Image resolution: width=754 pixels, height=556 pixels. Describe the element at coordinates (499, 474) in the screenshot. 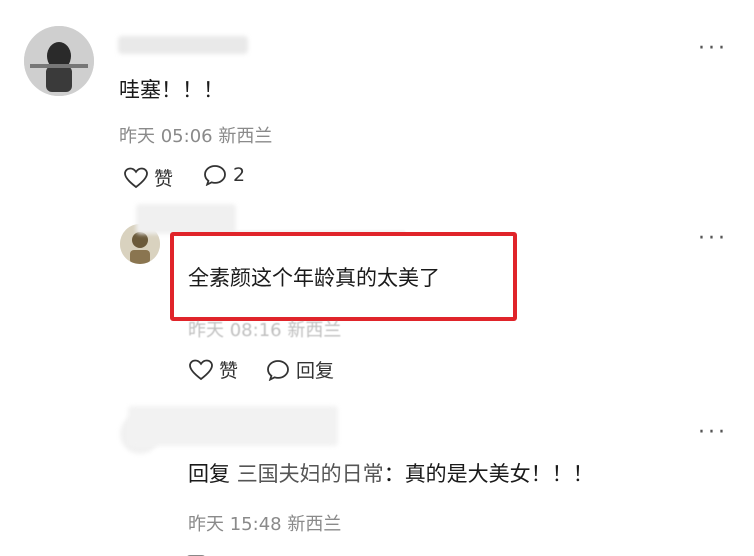

I see `comment-text: 真的是大美女！！！` at that location.